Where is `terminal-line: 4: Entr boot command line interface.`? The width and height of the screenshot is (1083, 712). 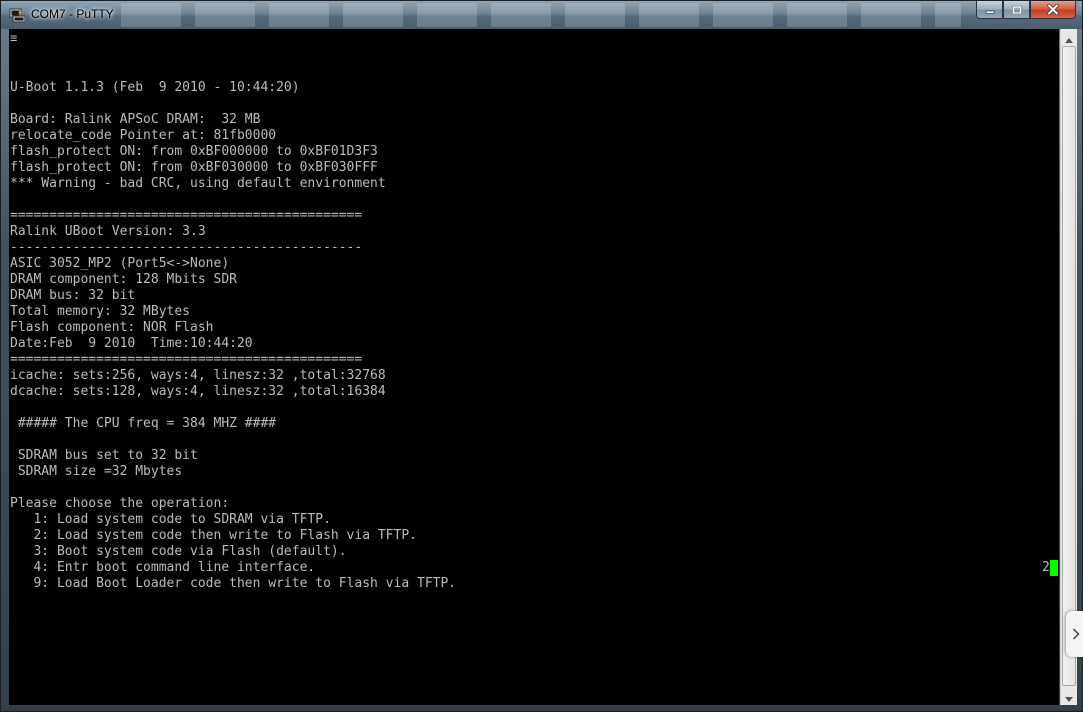
terminal-line: 4: Entr boot command line interface. is located at coordinates (163, 567).